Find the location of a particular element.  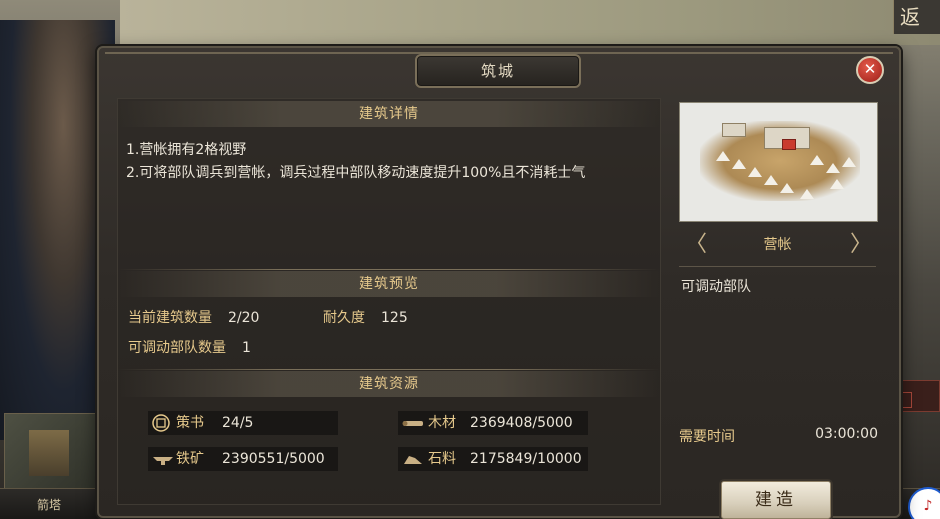

build-time-label: 需要时间 is located at coordinates (707, 437).